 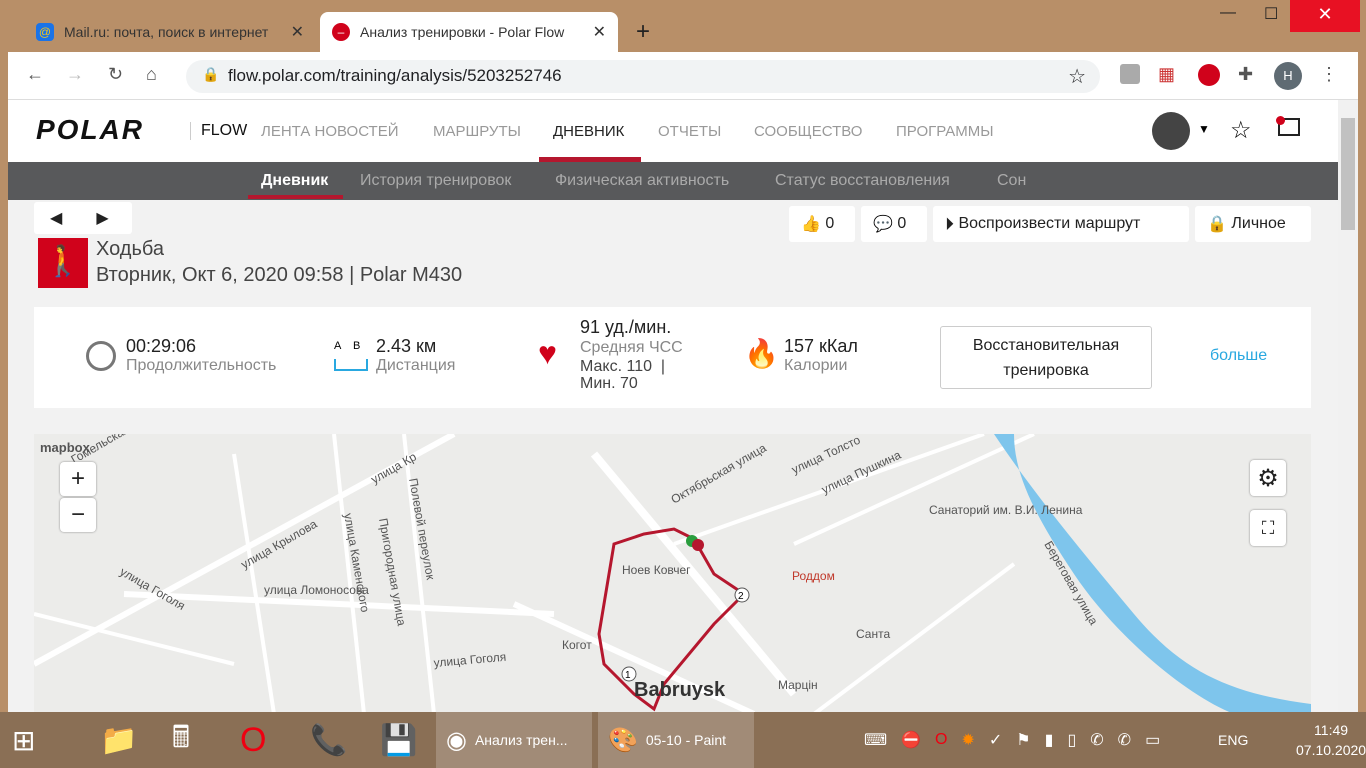 I want to click on lap-marker: 1, so click(x=628, y=675).